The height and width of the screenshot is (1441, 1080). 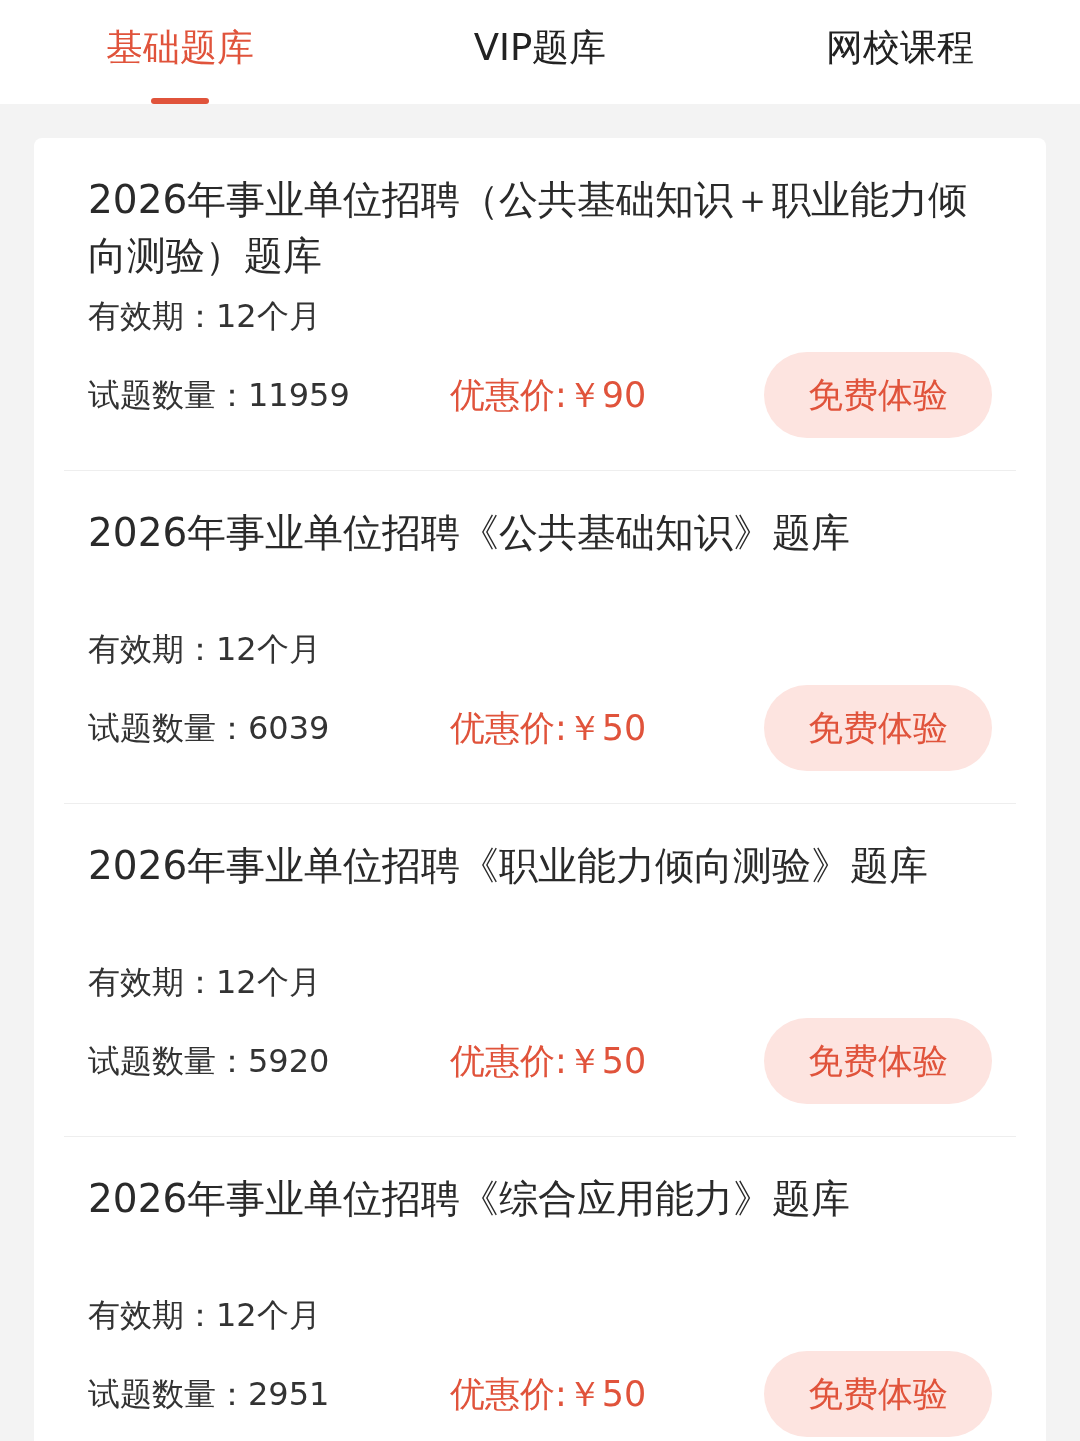 What do you see at coordinates (180, 52) in the screenshot?
I see `tab: 基础题库` at bounding box center [180, 52].